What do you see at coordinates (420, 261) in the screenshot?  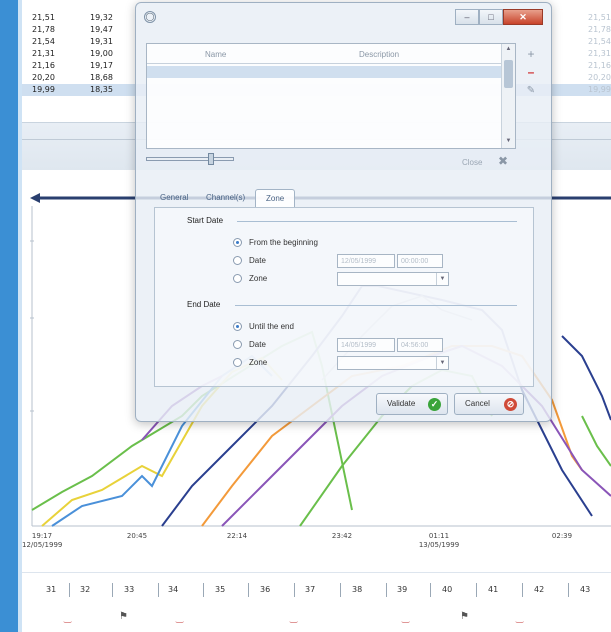 I see `start-time-field: 00:00:00` at bounding box center [420, 261].